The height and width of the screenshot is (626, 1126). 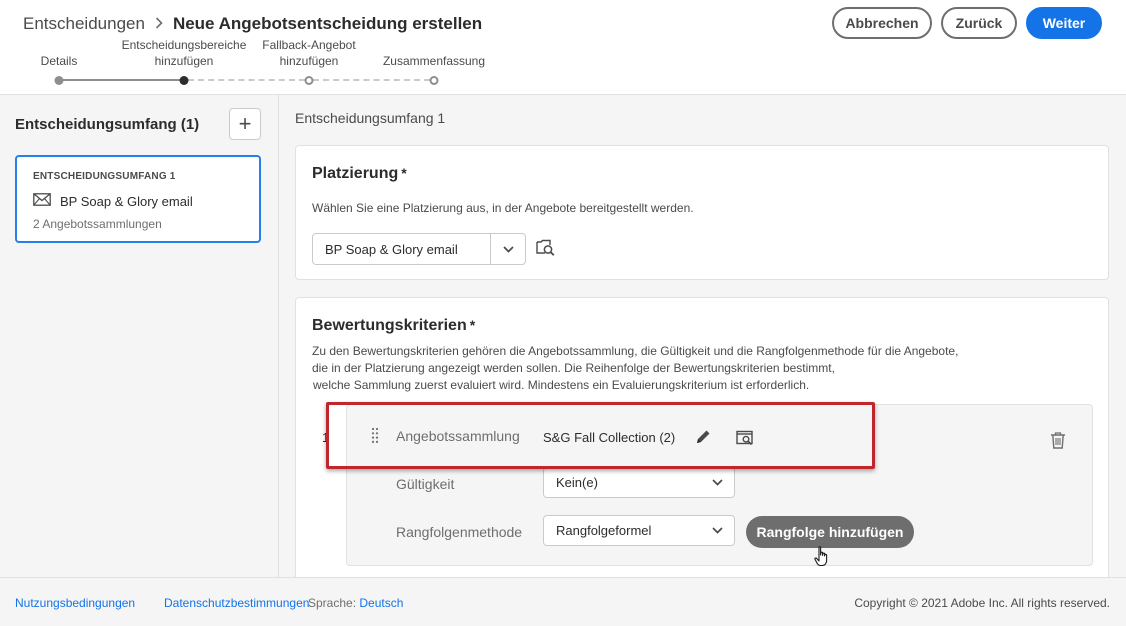 What do you see at coordinates (434, 80) in the screenshot?
I see `step-dot-summary` at bounding box center [434, 80].